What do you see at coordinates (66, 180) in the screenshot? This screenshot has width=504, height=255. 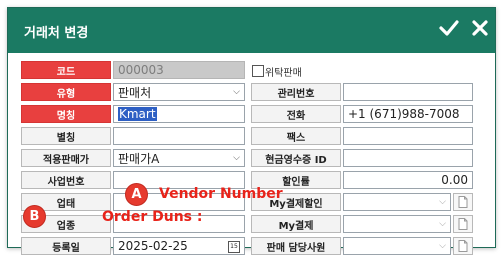 I see `label-biz-no: 사업번호` at bounding box center [66, 180].